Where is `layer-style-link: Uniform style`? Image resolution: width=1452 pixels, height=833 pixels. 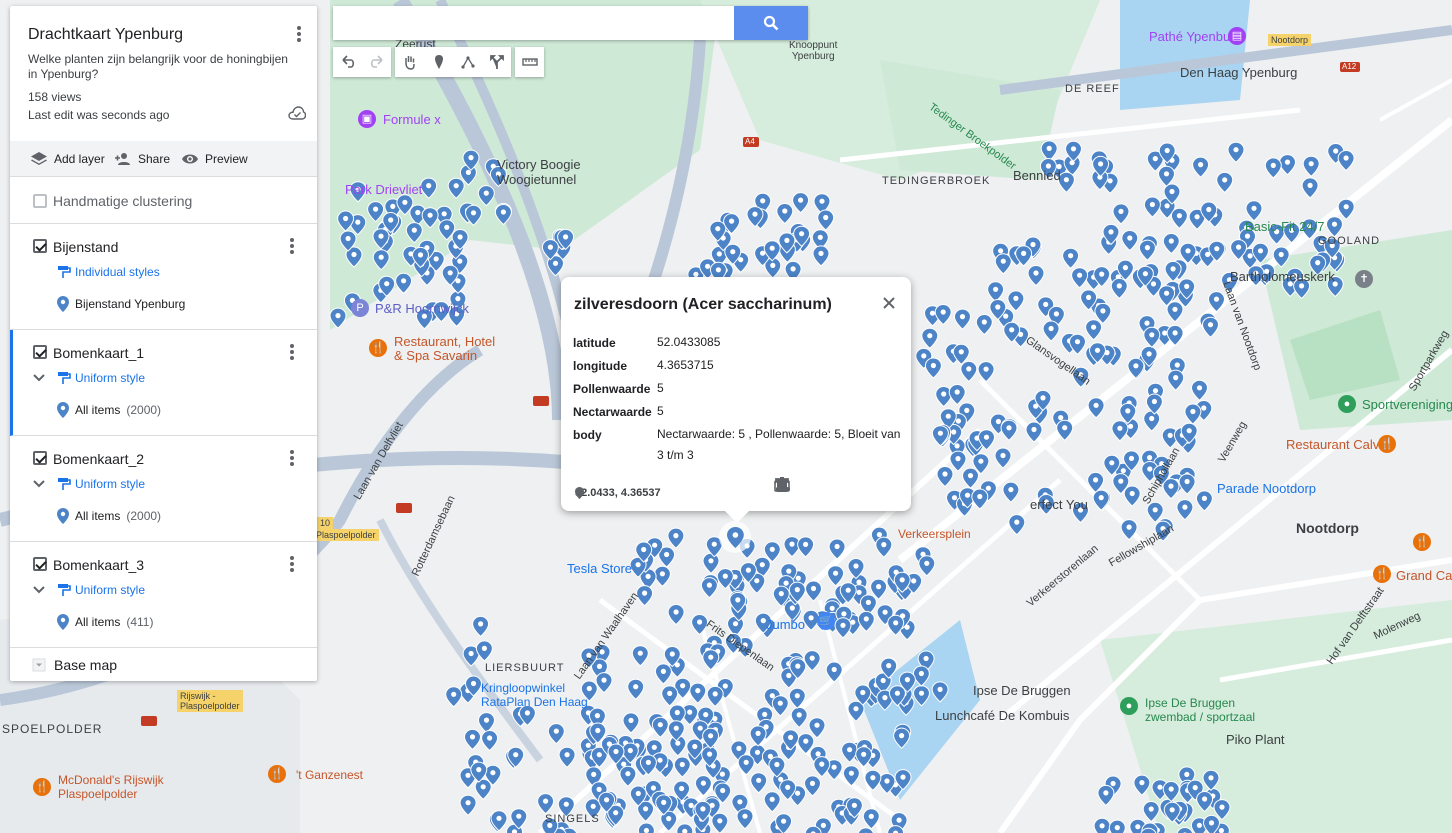
layer-style-link: Uniform style is located at coordinates (101, 484).